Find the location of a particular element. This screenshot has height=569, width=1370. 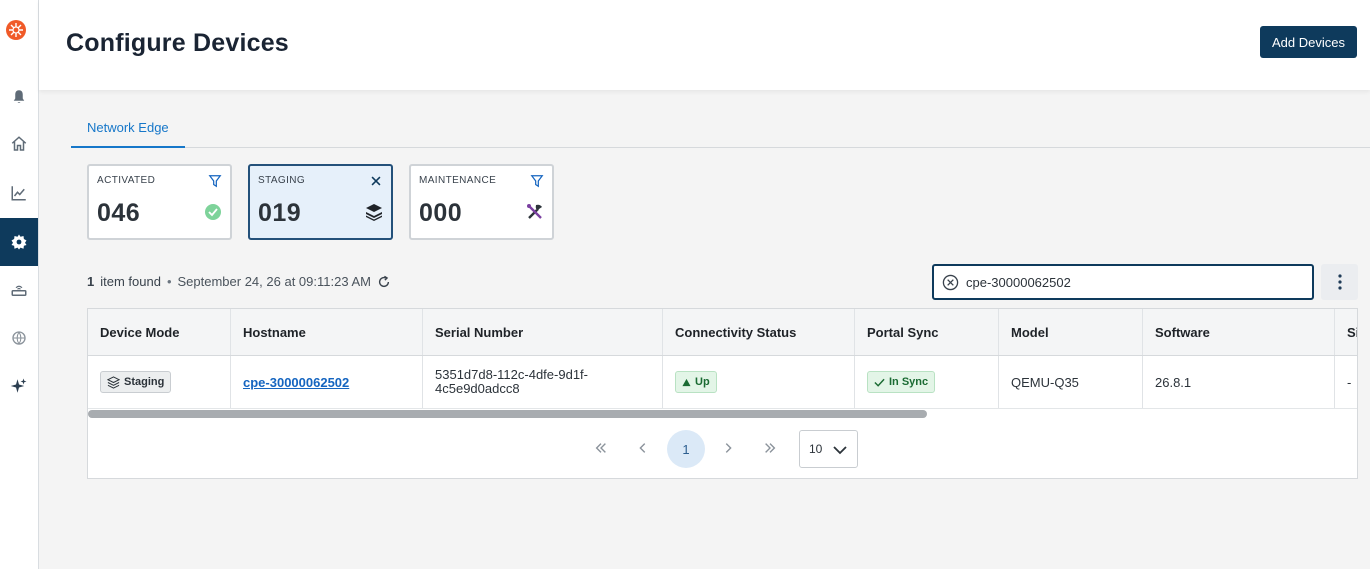

first-page-button is located at coordinates (601, 448).